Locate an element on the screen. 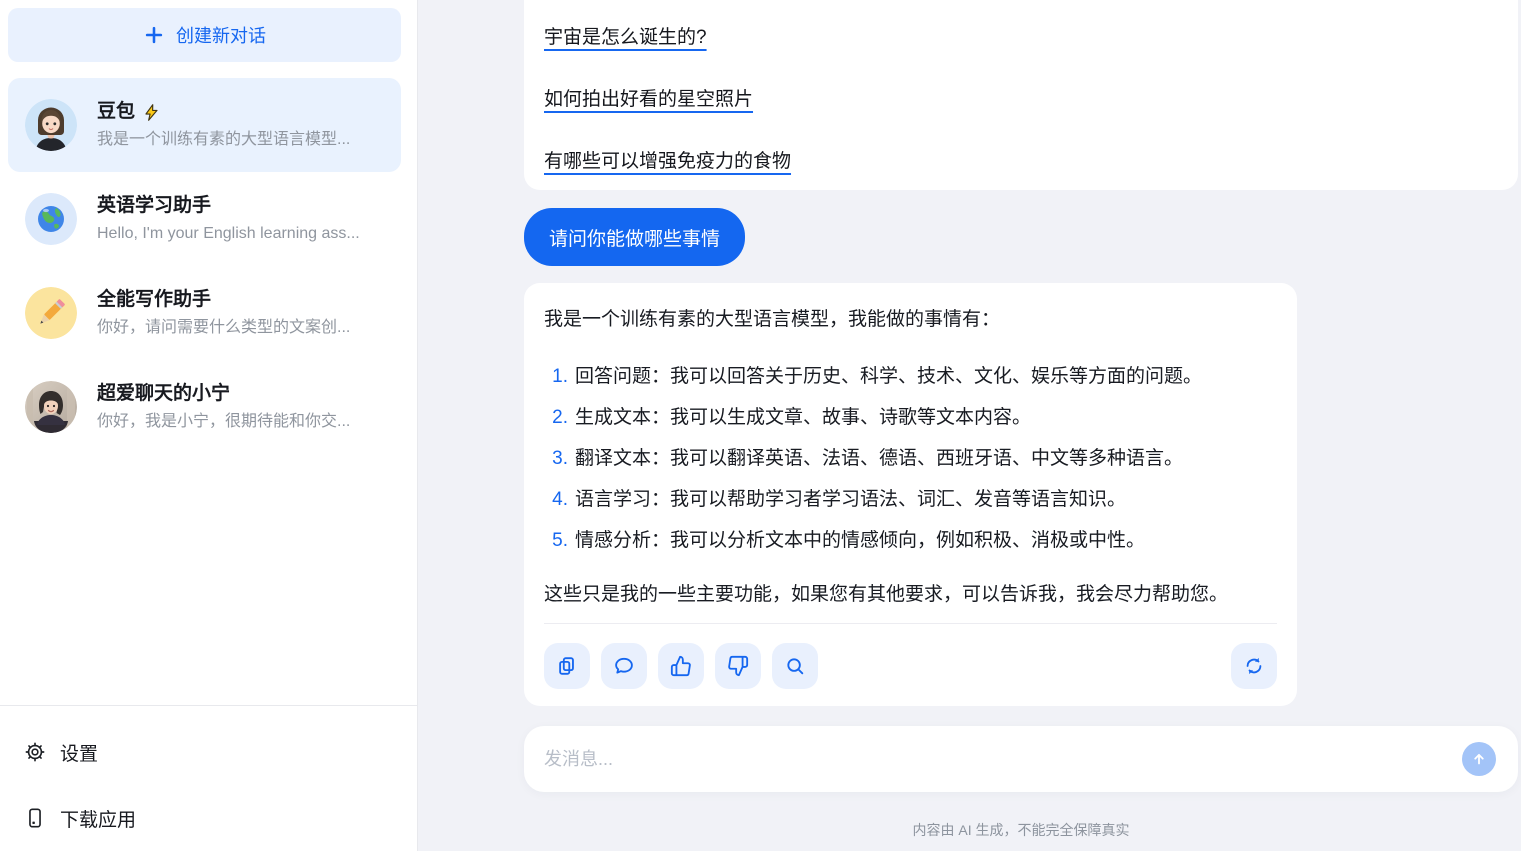 The height and width of the screenshot is (851, 1521). copy-button is located at coordinates (567, 666).